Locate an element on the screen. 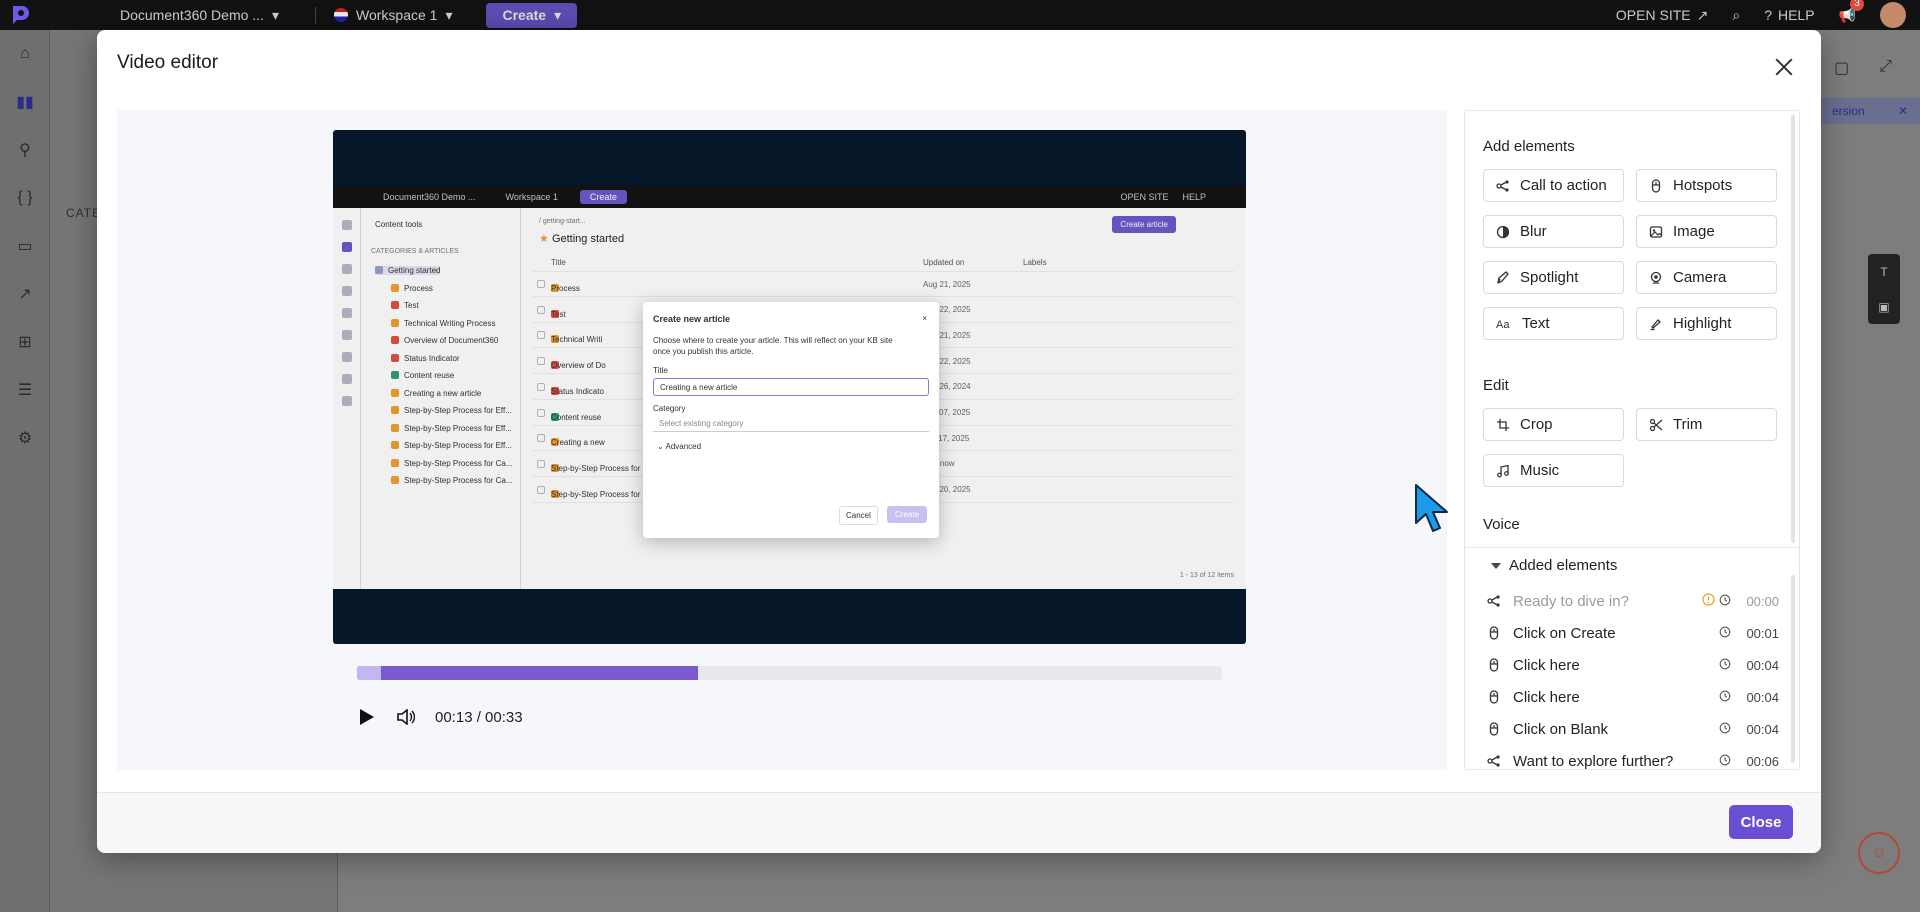  mini-dialog-title: Create new article is located at coordinates (692, 319).